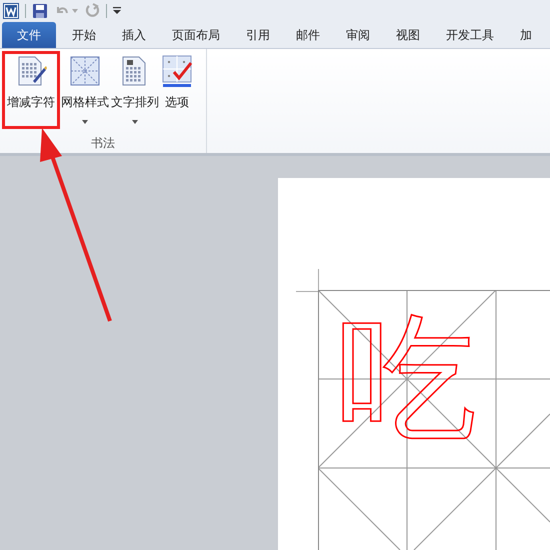  I want to click on ribbon-tab: 开始, so click(84, 35).